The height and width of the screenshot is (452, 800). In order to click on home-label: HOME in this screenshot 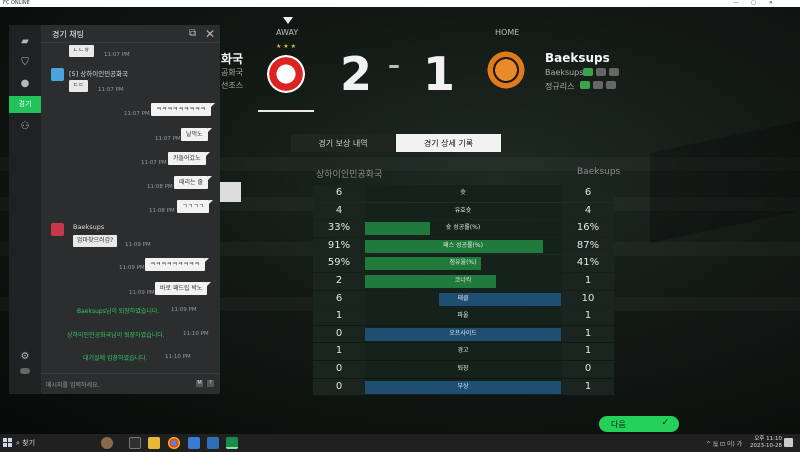, I will do `click(507, 32)`.